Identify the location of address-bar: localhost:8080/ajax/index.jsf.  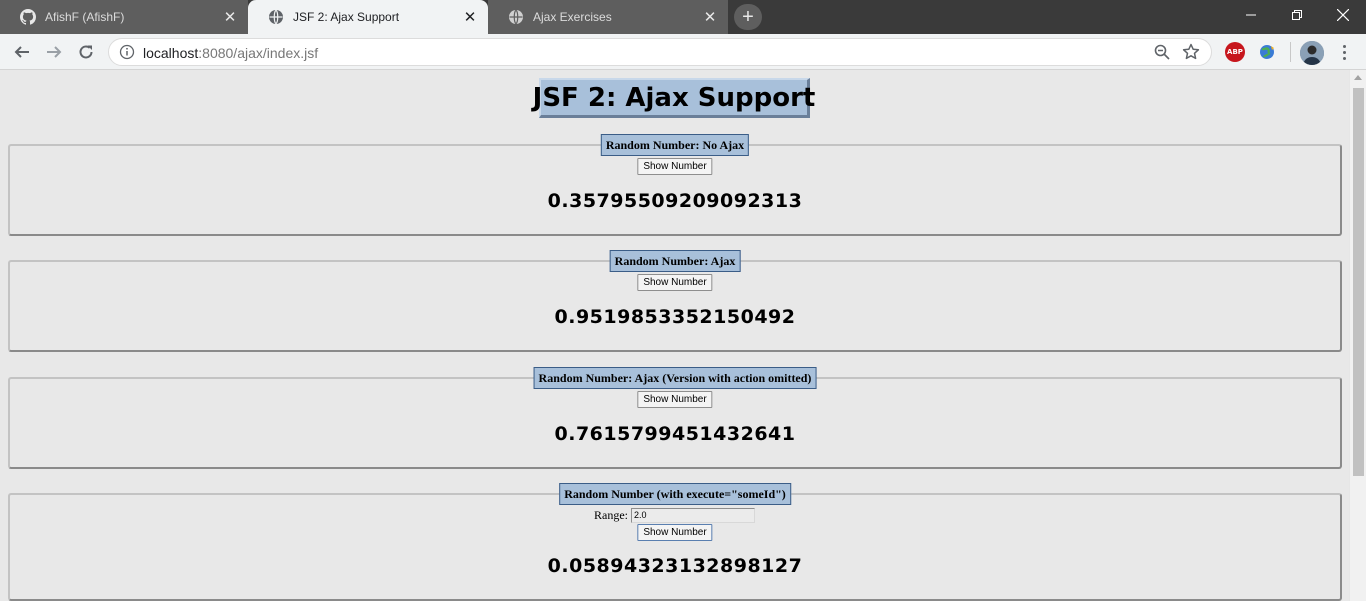
(660, 52).